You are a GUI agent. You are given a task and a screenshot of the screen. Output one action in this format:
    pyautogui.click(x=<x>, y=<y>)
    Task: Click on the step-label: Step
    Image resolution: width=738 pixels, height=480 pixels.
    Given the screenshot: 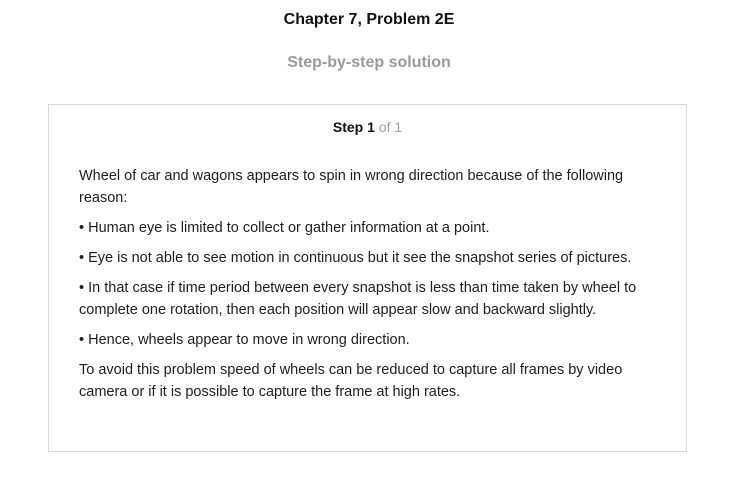 What is the action you would take?
    pyautogui.click(x=348, y=127)
    